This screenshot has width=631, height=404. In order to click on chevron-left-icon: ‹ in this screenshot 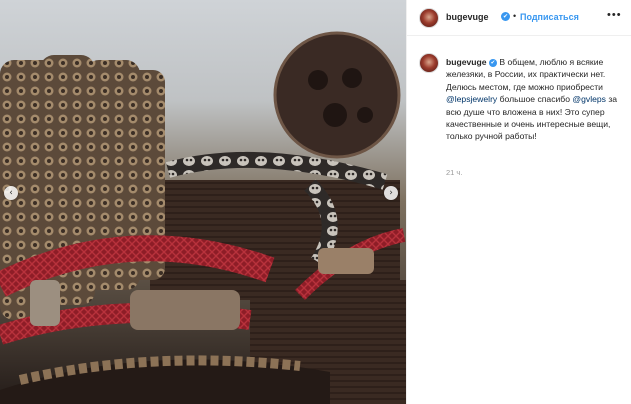, I will do `click(11, 192)`.